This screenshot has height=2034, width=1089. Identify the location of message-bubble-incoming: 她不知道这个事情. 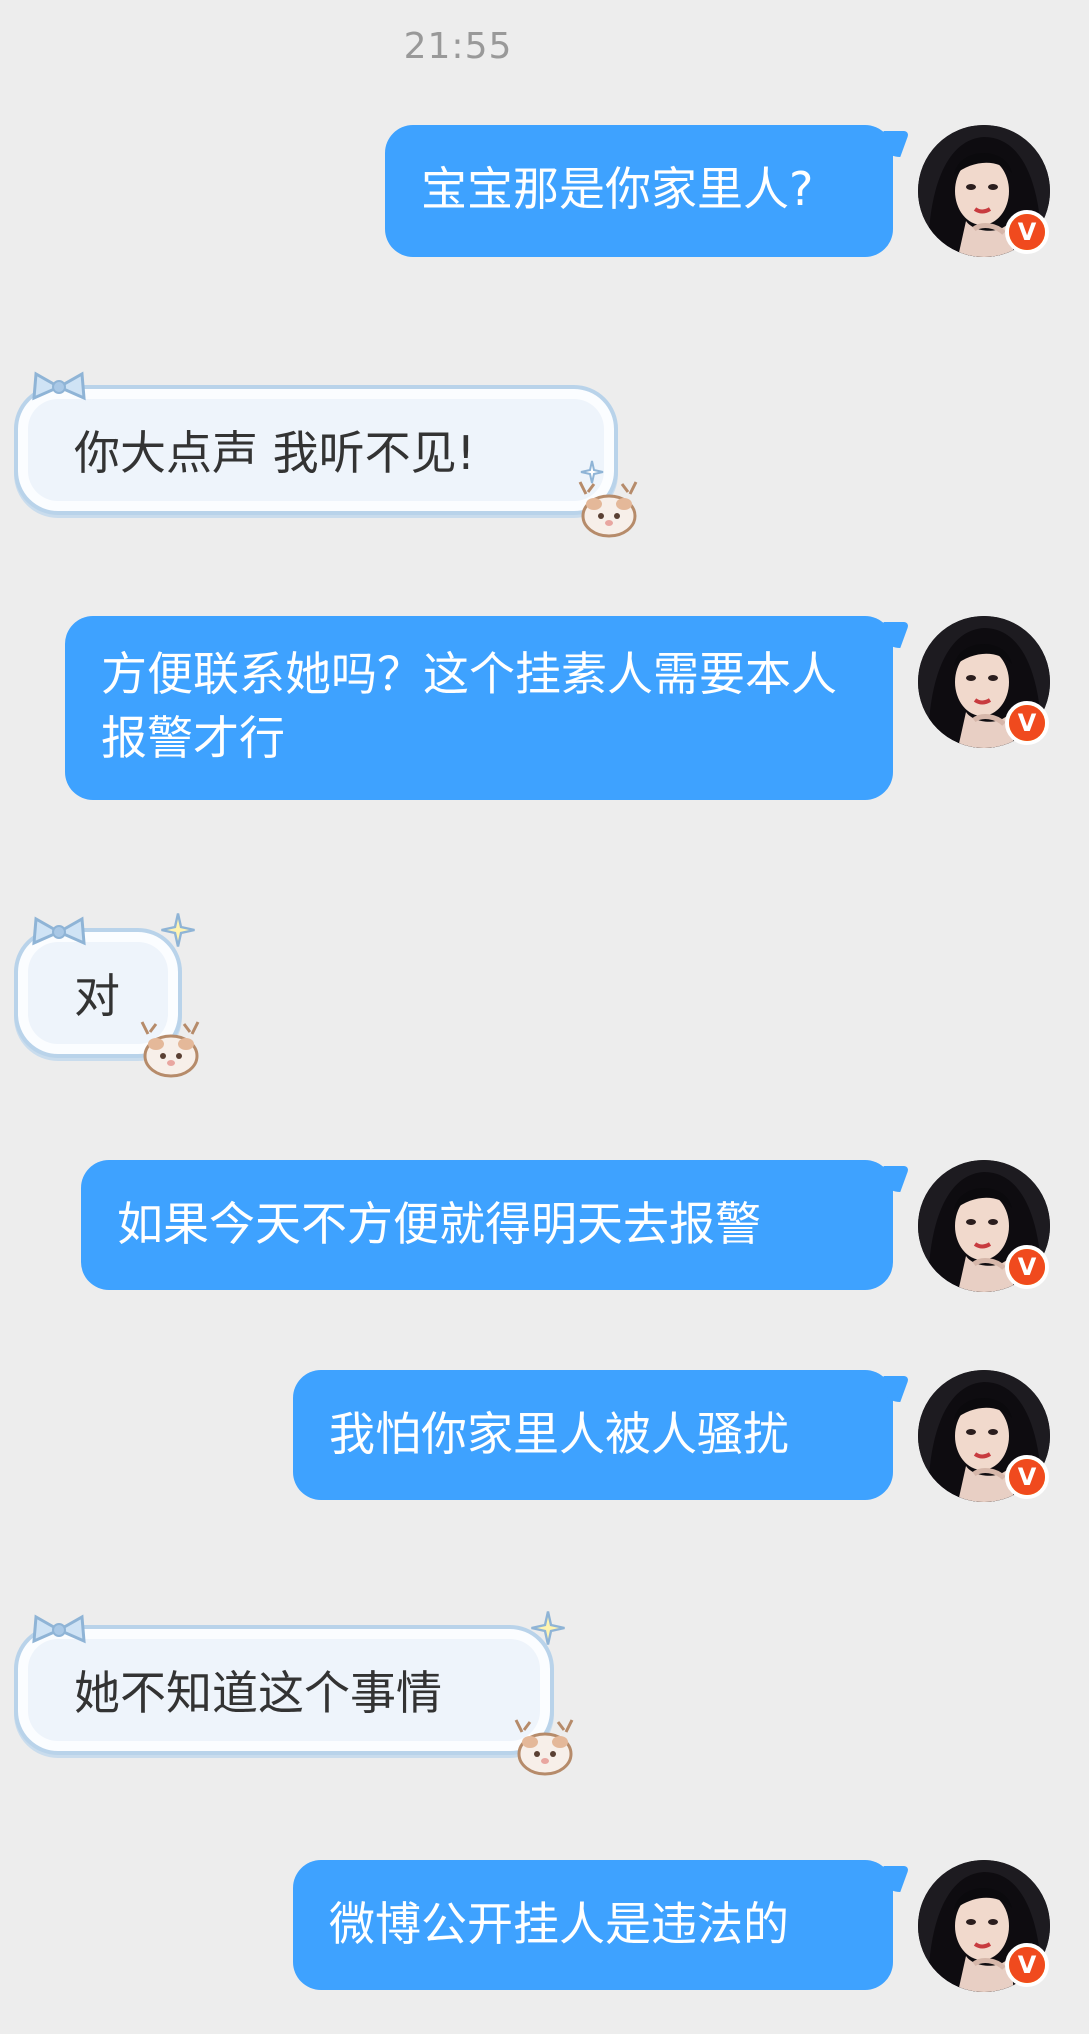
(284, 1690).